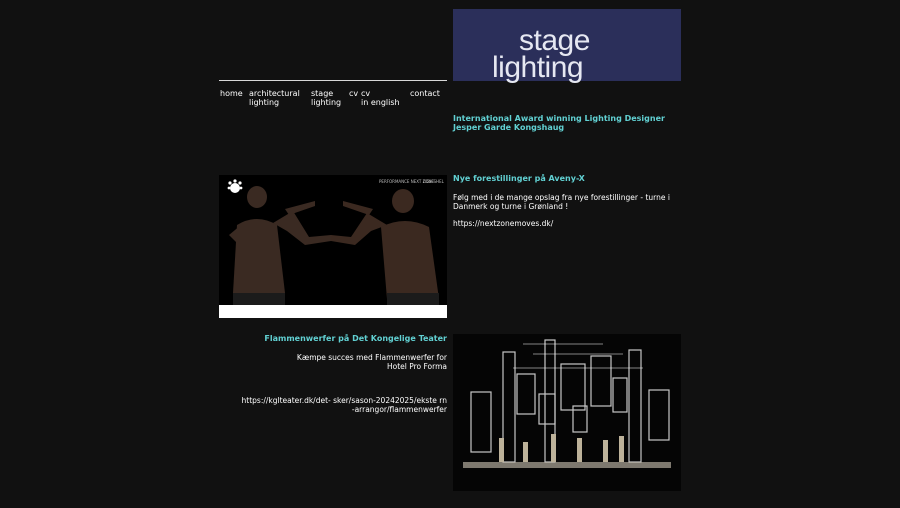  Describe the element at coordinates (425, 93) in the screenshot. I see `nav-contact: contact` at that location.